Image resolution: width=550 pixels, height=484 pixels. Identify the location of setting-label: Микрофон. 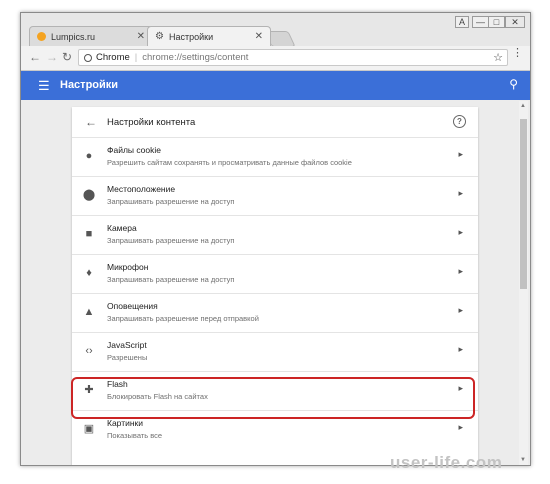
(128, 267).